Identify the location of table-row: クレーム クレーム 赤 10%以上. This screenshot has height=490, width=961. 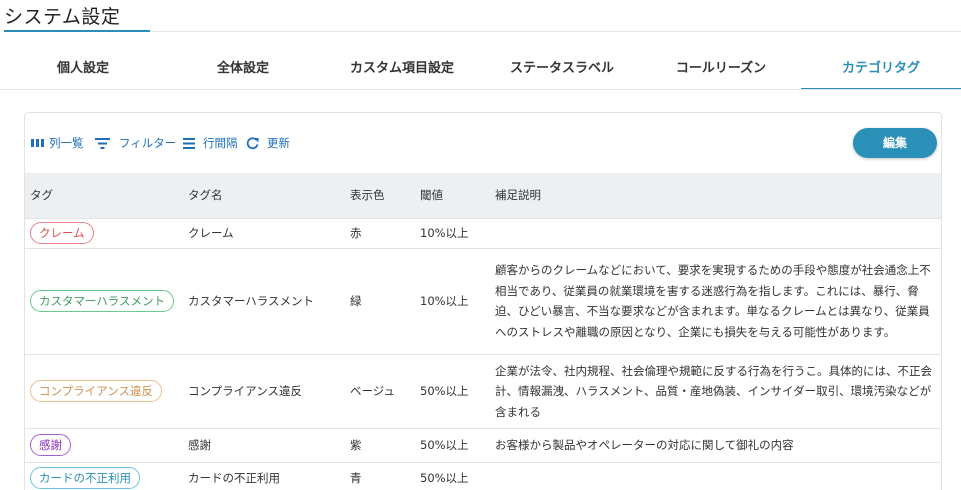
(483, 232).